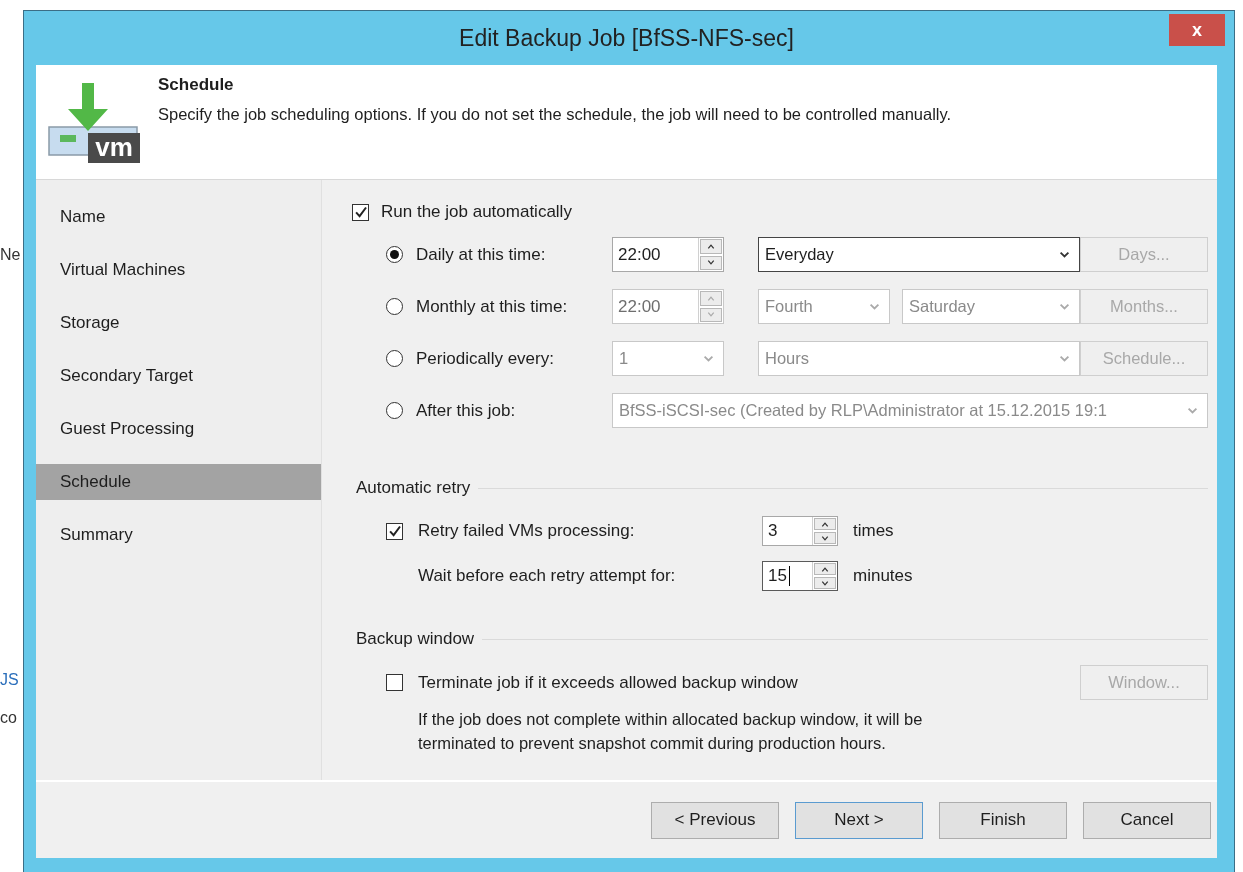 Image resolution: width=1243 pixels, height=872 pixels. What do you see at coordinates (527, 531) in the screenshot?
I see `checkbox-label: Retry failed VMs processing:` at bounding box center [527, 531].